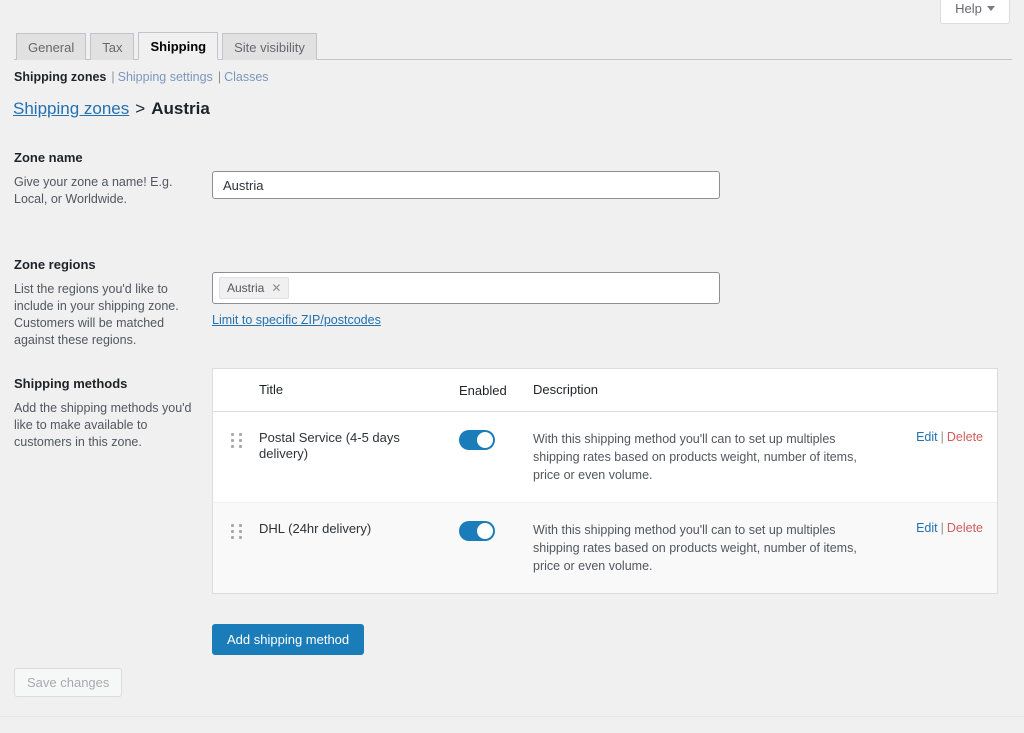 The width and height of the screenshot is (1024, 733). I want to click on subnav-item-shipping-zones: Shipping zones, so click(60, 77).